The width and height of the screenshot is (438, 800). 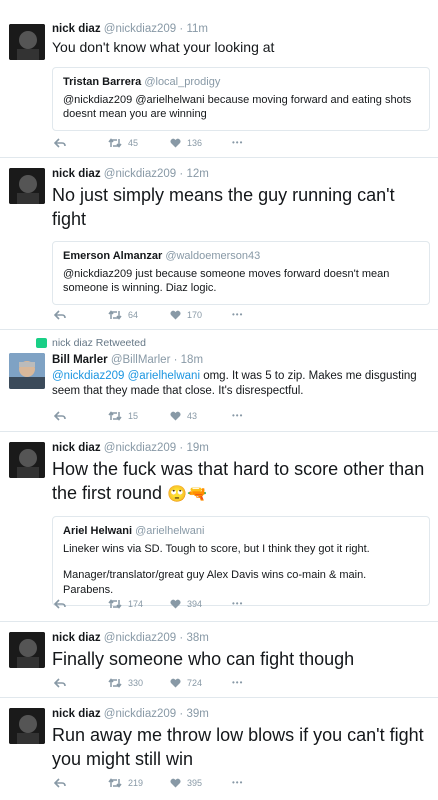 I want to click on retweet-button: 330, so click(x=125, y=683).